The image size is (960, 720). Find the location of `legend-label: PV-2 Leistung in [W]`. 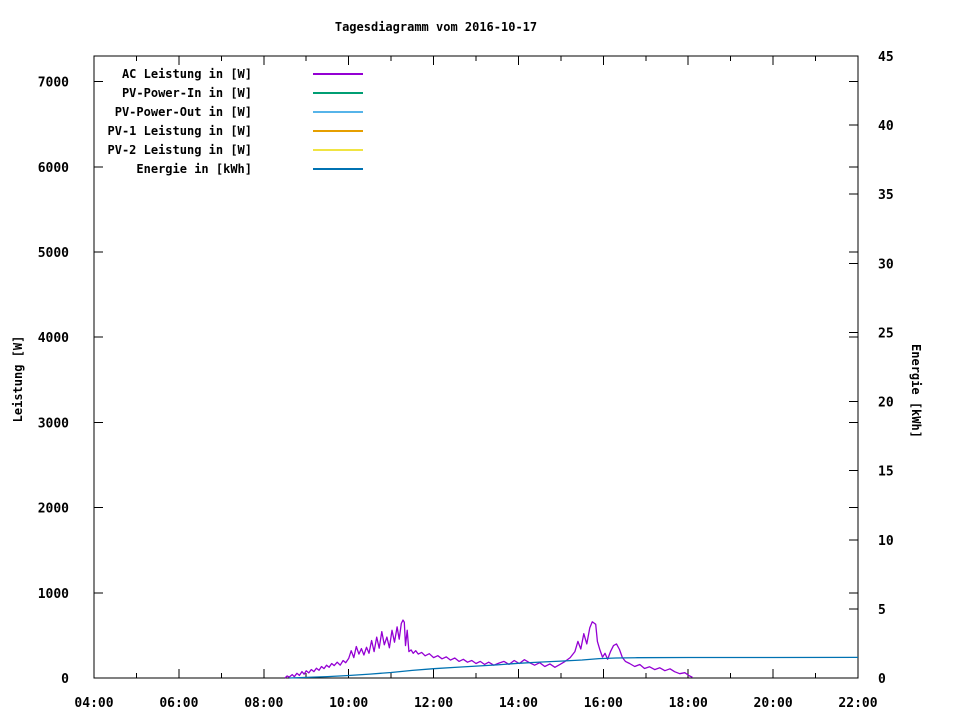

legend-label: PV-2 Leistung in [W] is located at coordinates (180, 150).